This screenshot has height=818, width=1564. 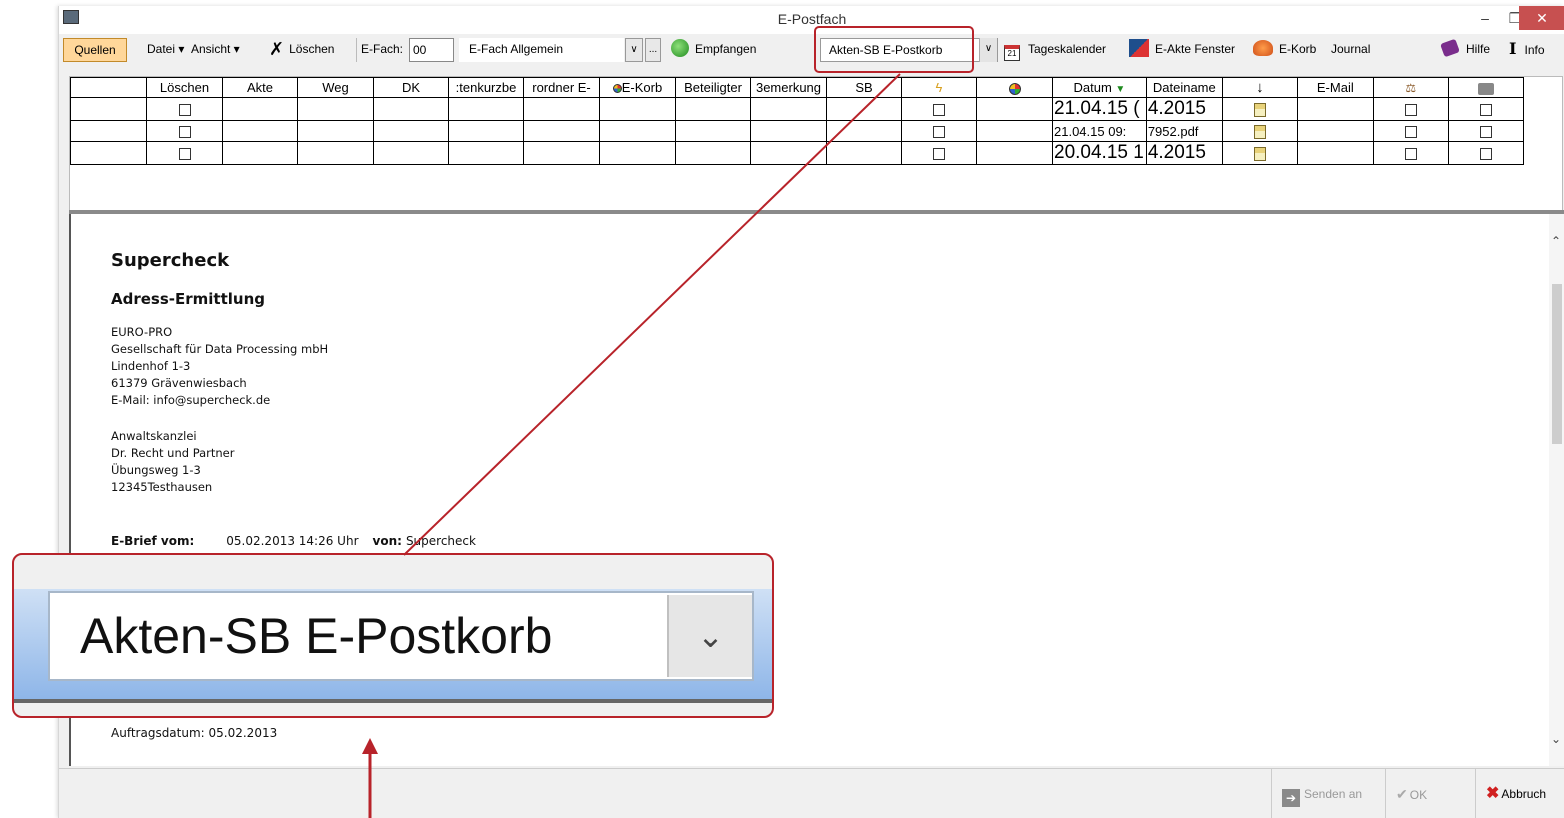 What do you see at coordinates (561, 131) in the screenshot?
I see `cell-unterordner` at bounding box center [561, 131].